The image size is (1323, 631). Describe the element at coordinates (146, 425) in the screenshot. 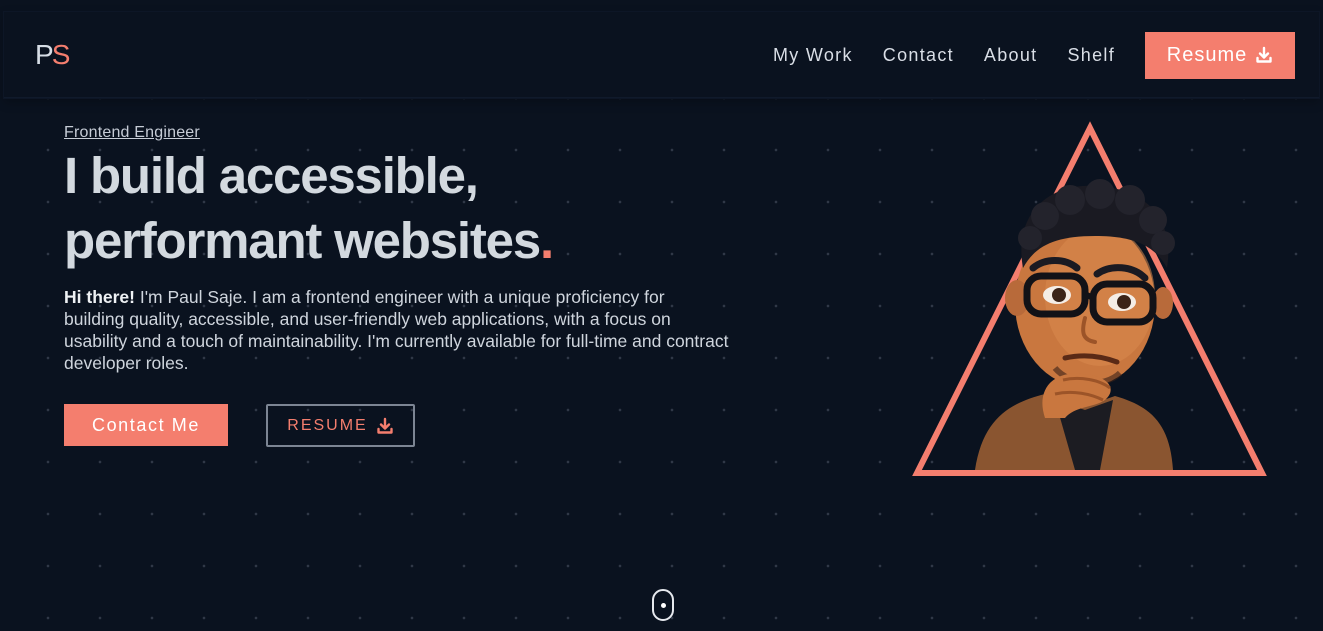

I see `contact-me-button: Contact Me` at that location.